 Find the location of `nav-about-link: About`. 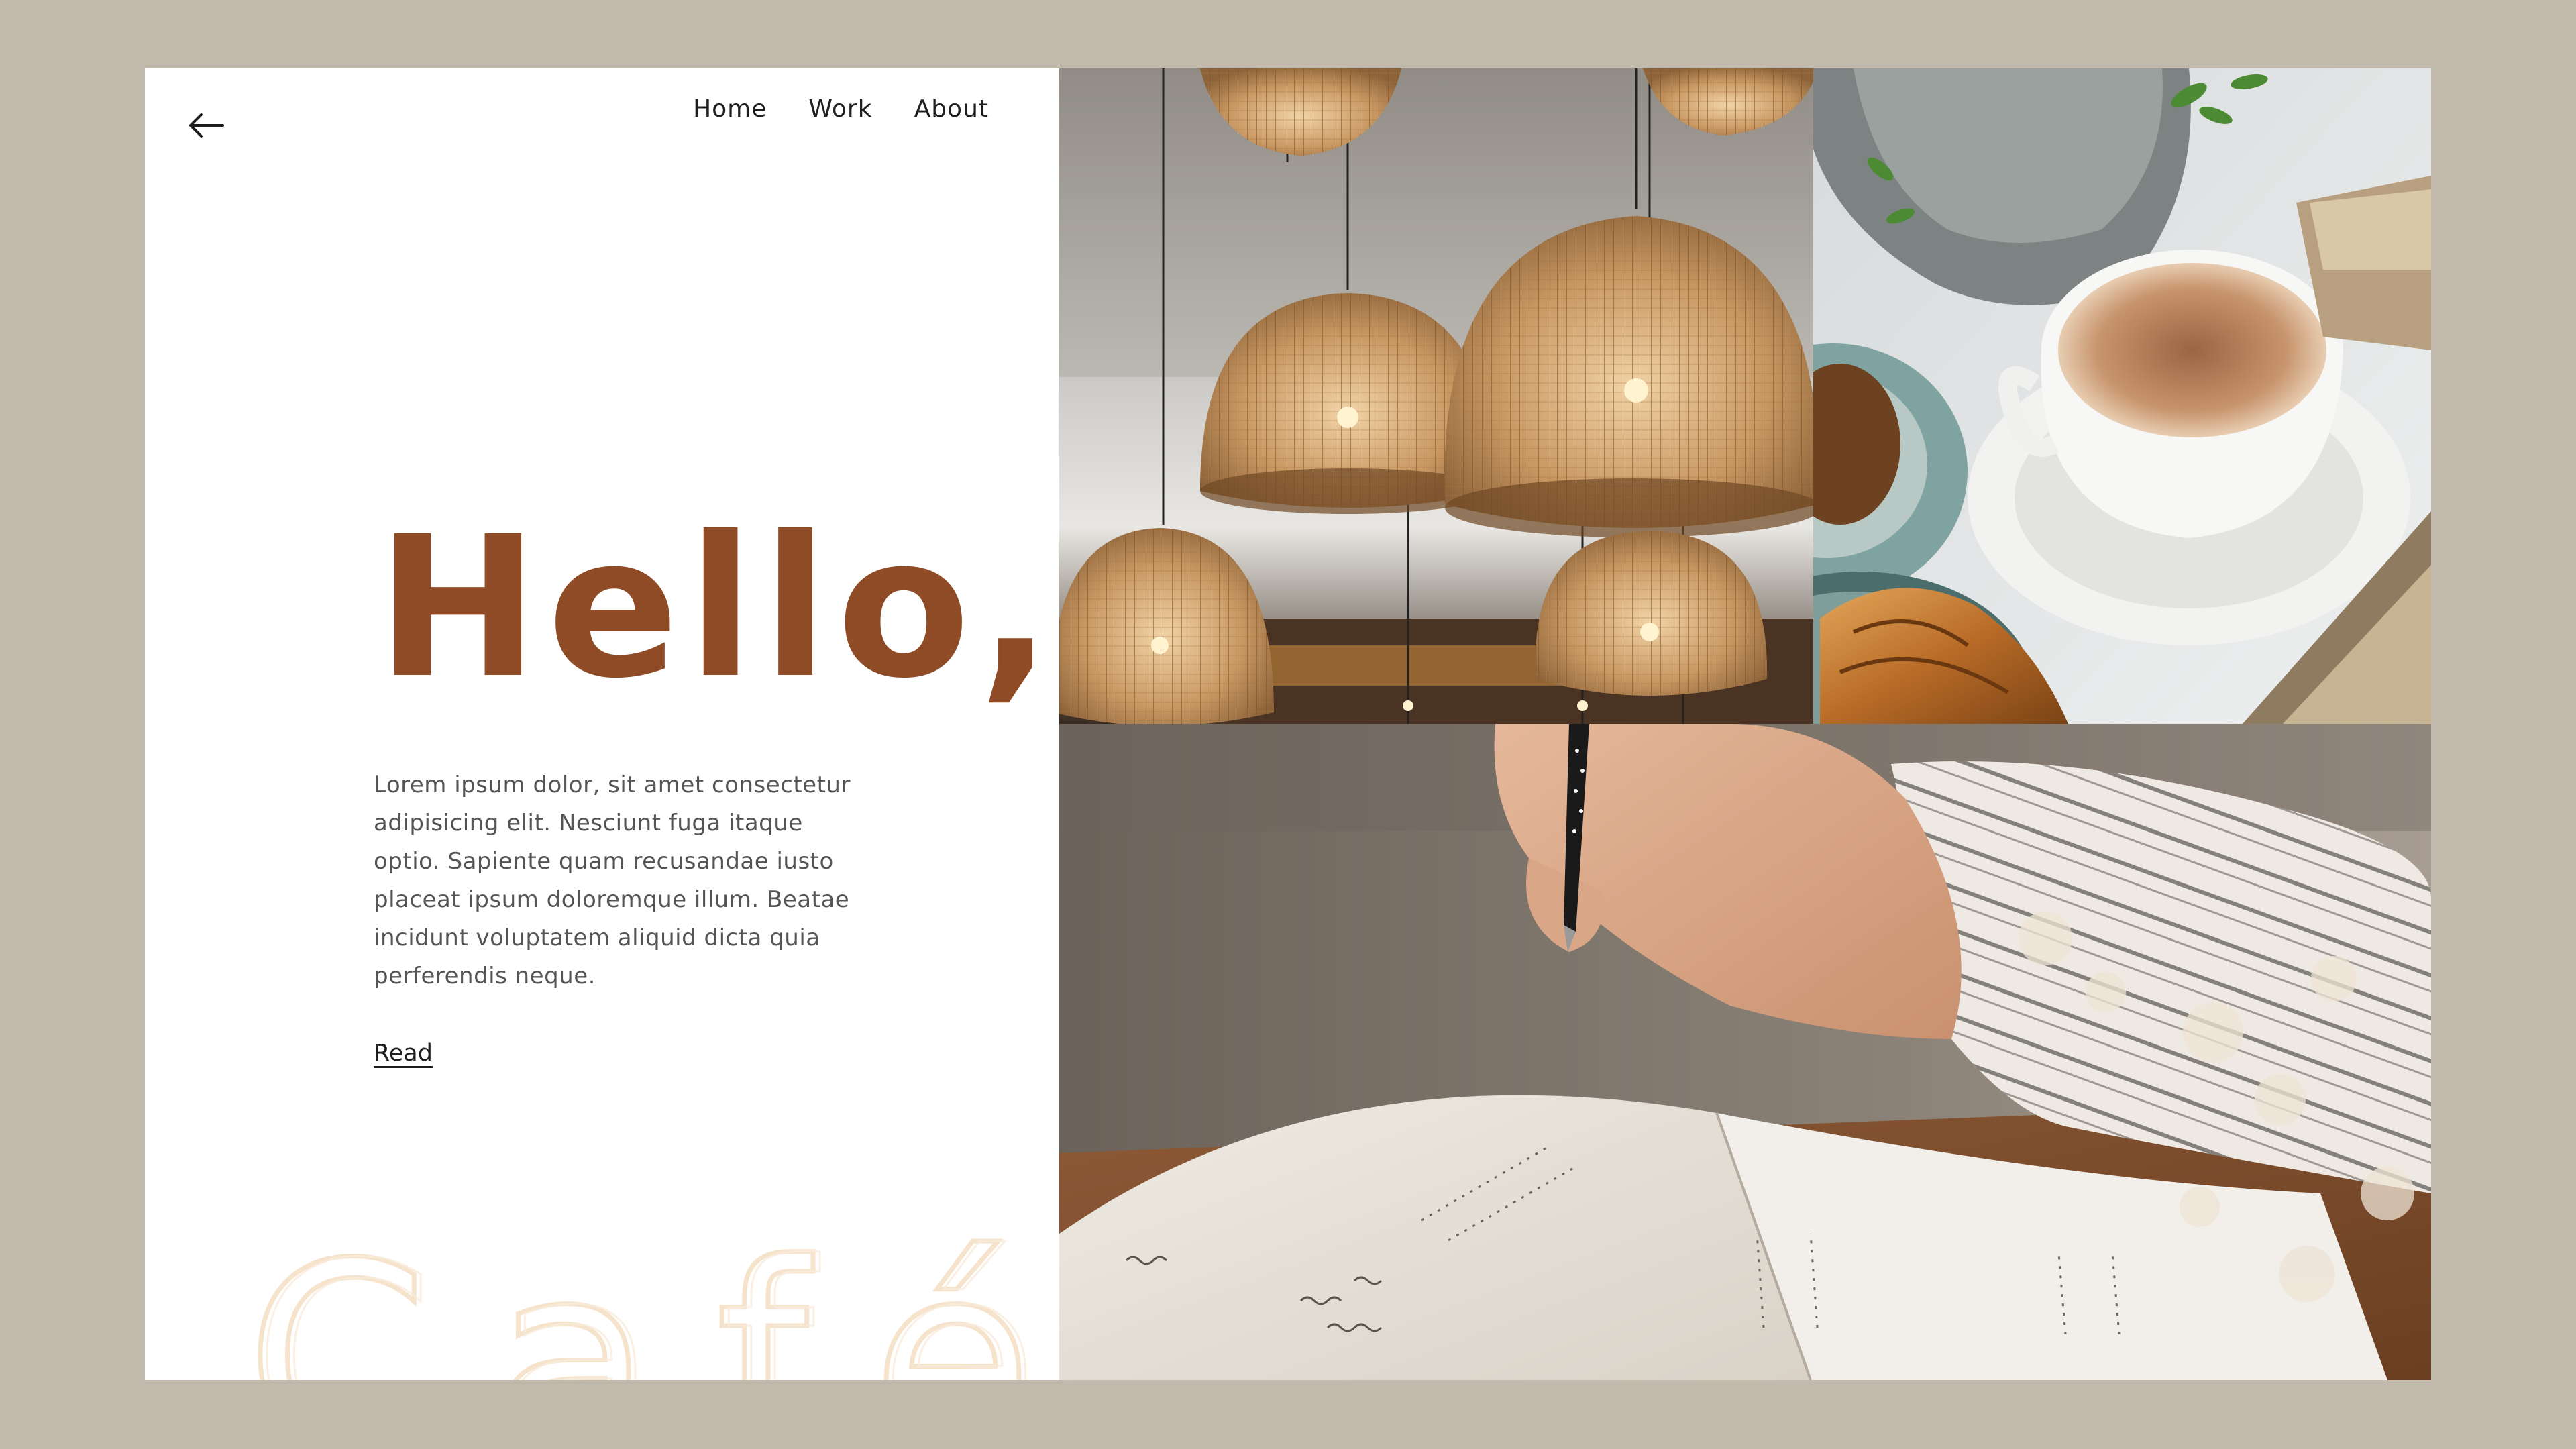

nav-about-link: About is located at coordinates (951, 109).